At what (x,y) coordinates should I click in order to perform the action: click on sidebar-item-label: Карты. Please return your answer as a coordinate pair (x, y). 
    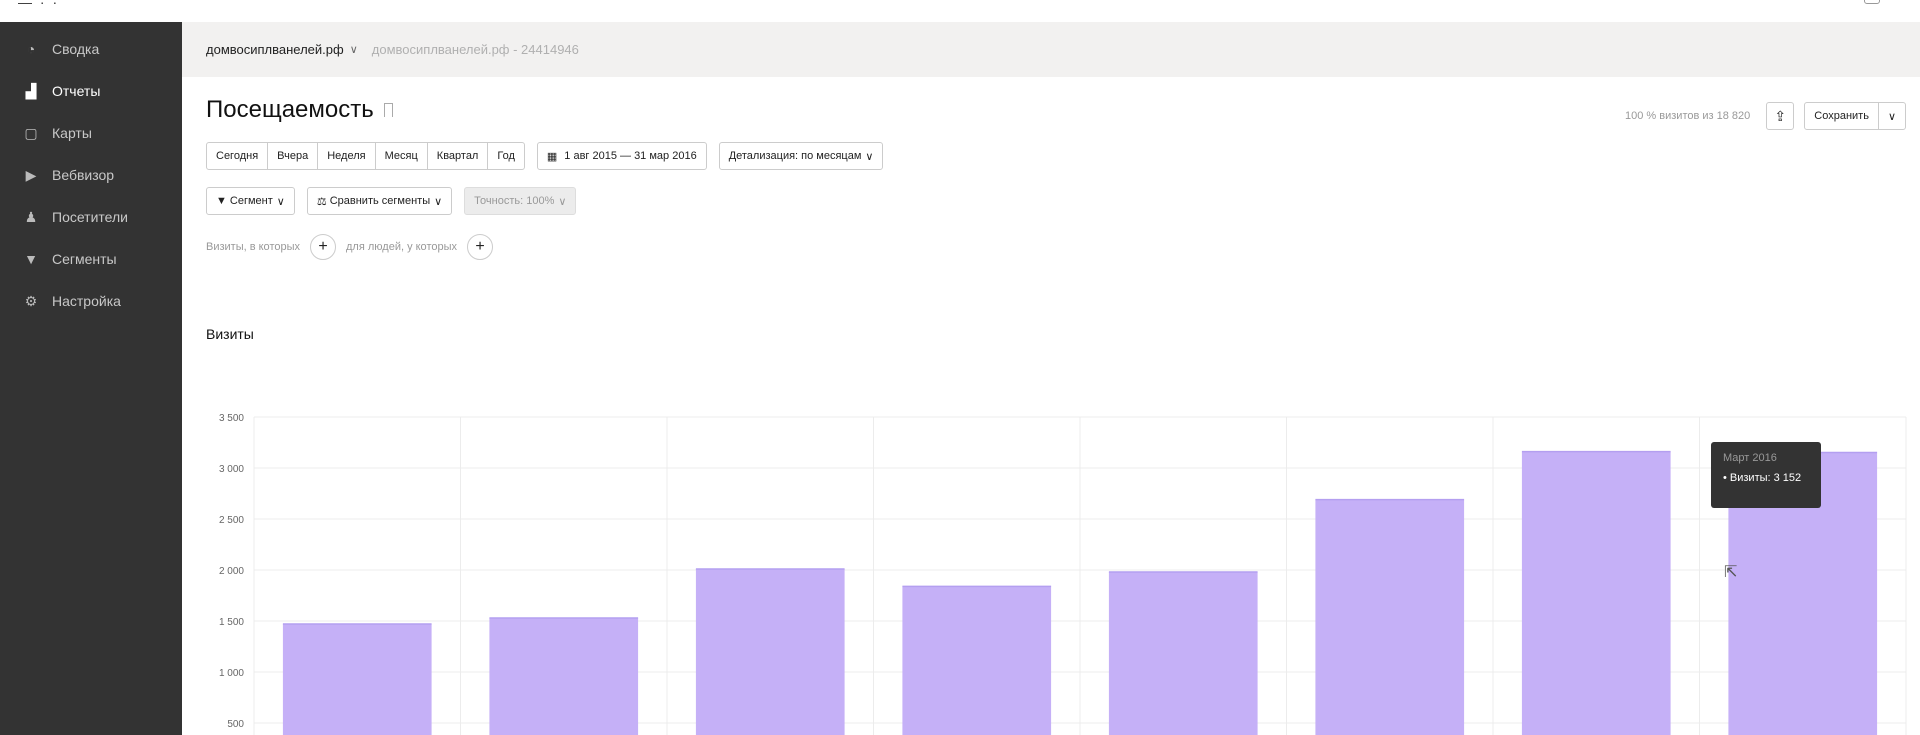
    Looking at the image, I should click on (72, 133).